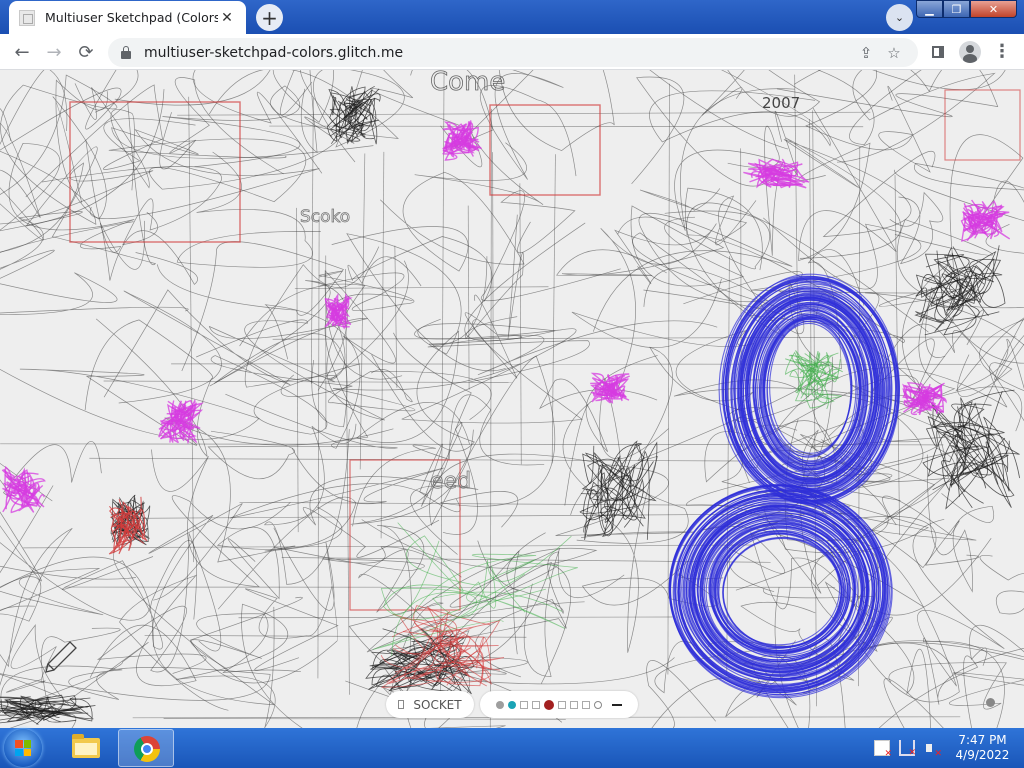 This screenshot has height=768, width=1024. I want to click on share-icon: ⇪, so click(866, 53).